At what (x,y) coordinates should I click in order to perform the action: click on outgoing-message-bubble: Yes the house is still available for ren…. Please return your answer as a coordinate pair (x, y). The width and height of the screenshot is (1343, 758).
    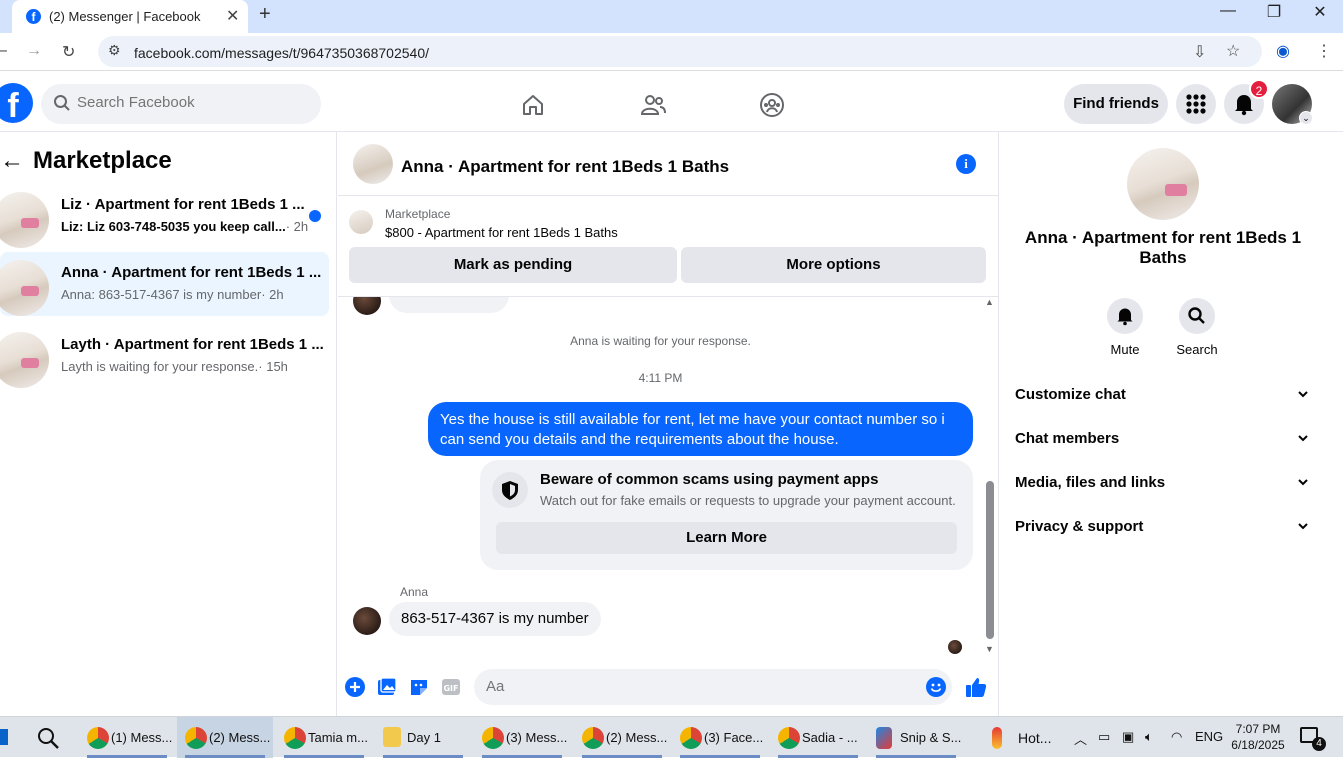
    Looking at the image, I should click on (700, 429).